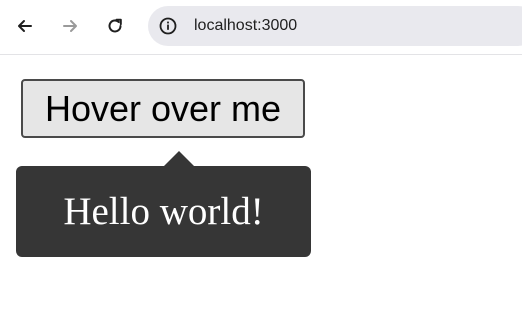 This screenshot has width=522, height=312. I want to click on hover-button: Hover over me, so click(163, 108).